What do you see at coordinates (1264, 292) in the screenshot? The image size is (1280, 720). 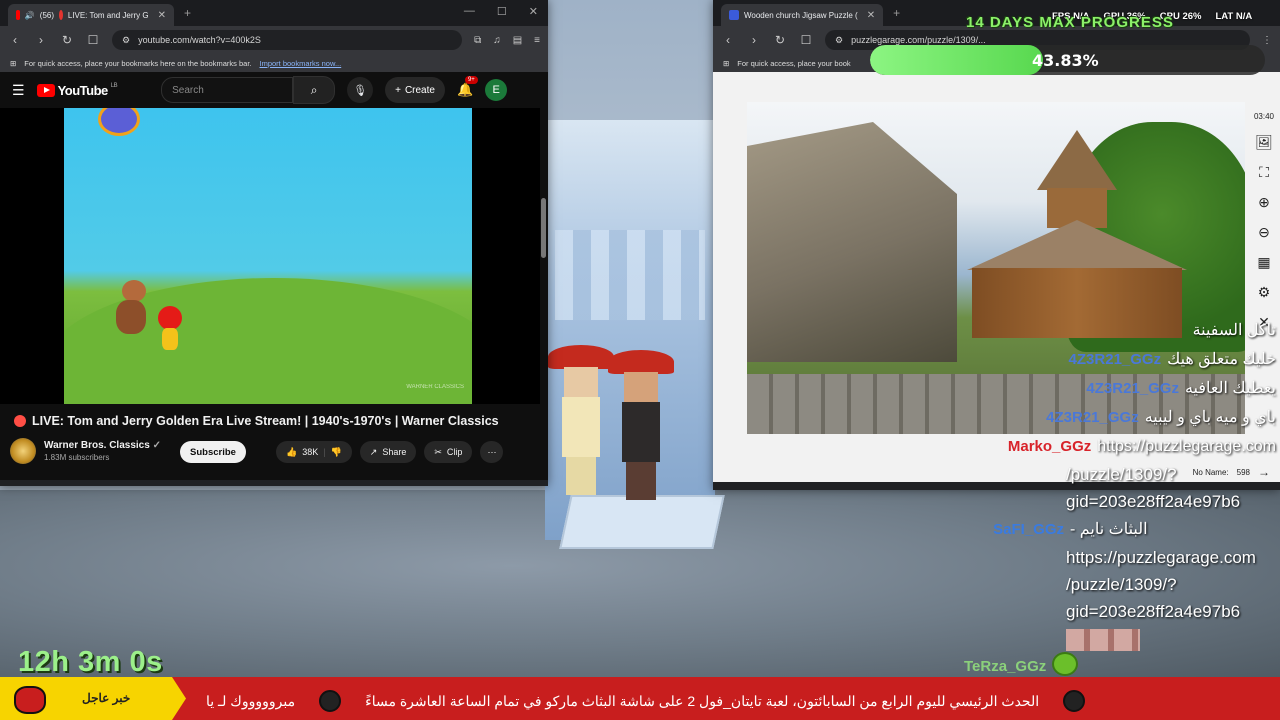 I see `settings-icon: ⚙` at bounding box center [1264, 292].